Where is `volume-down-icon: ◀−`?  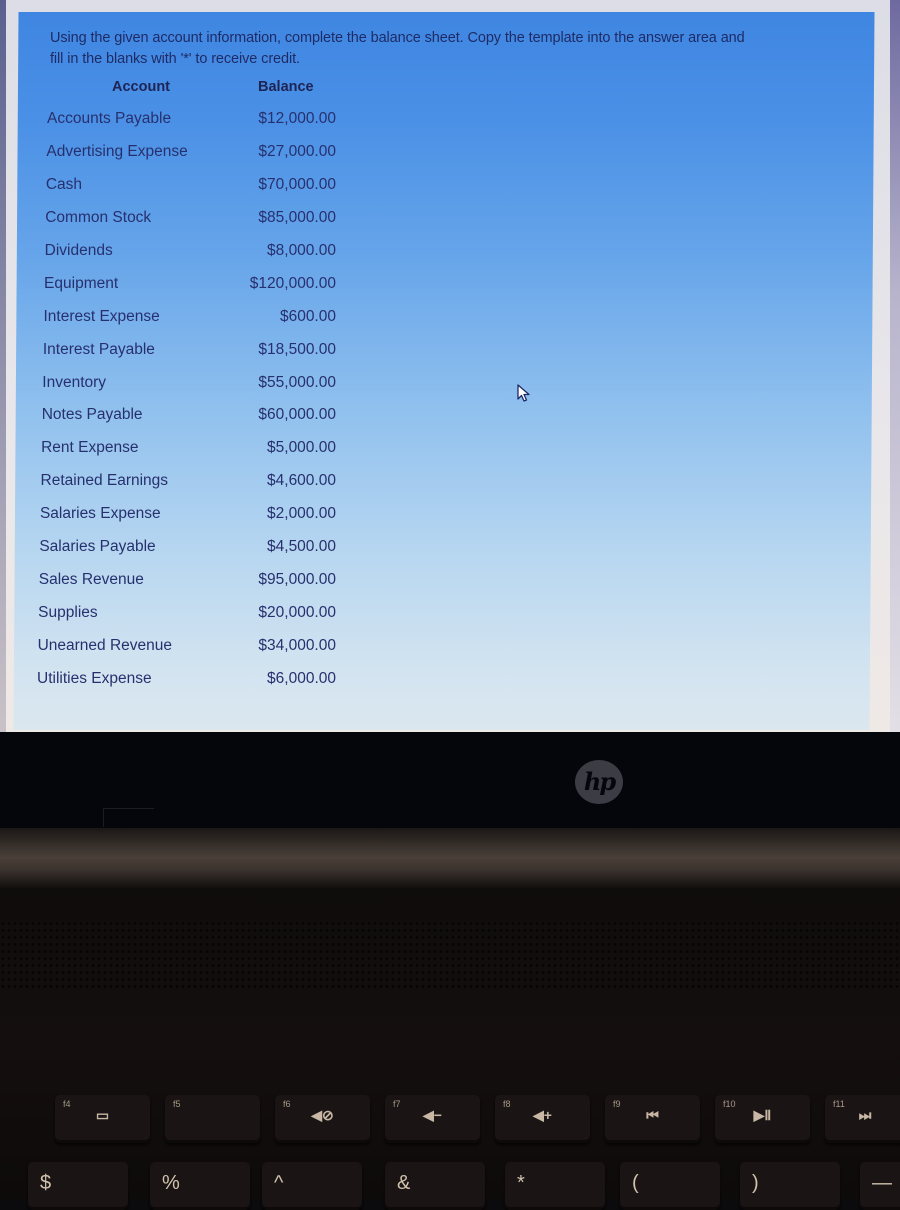
volume-down-icon: ◀− is located at coordinates (432, 1115).